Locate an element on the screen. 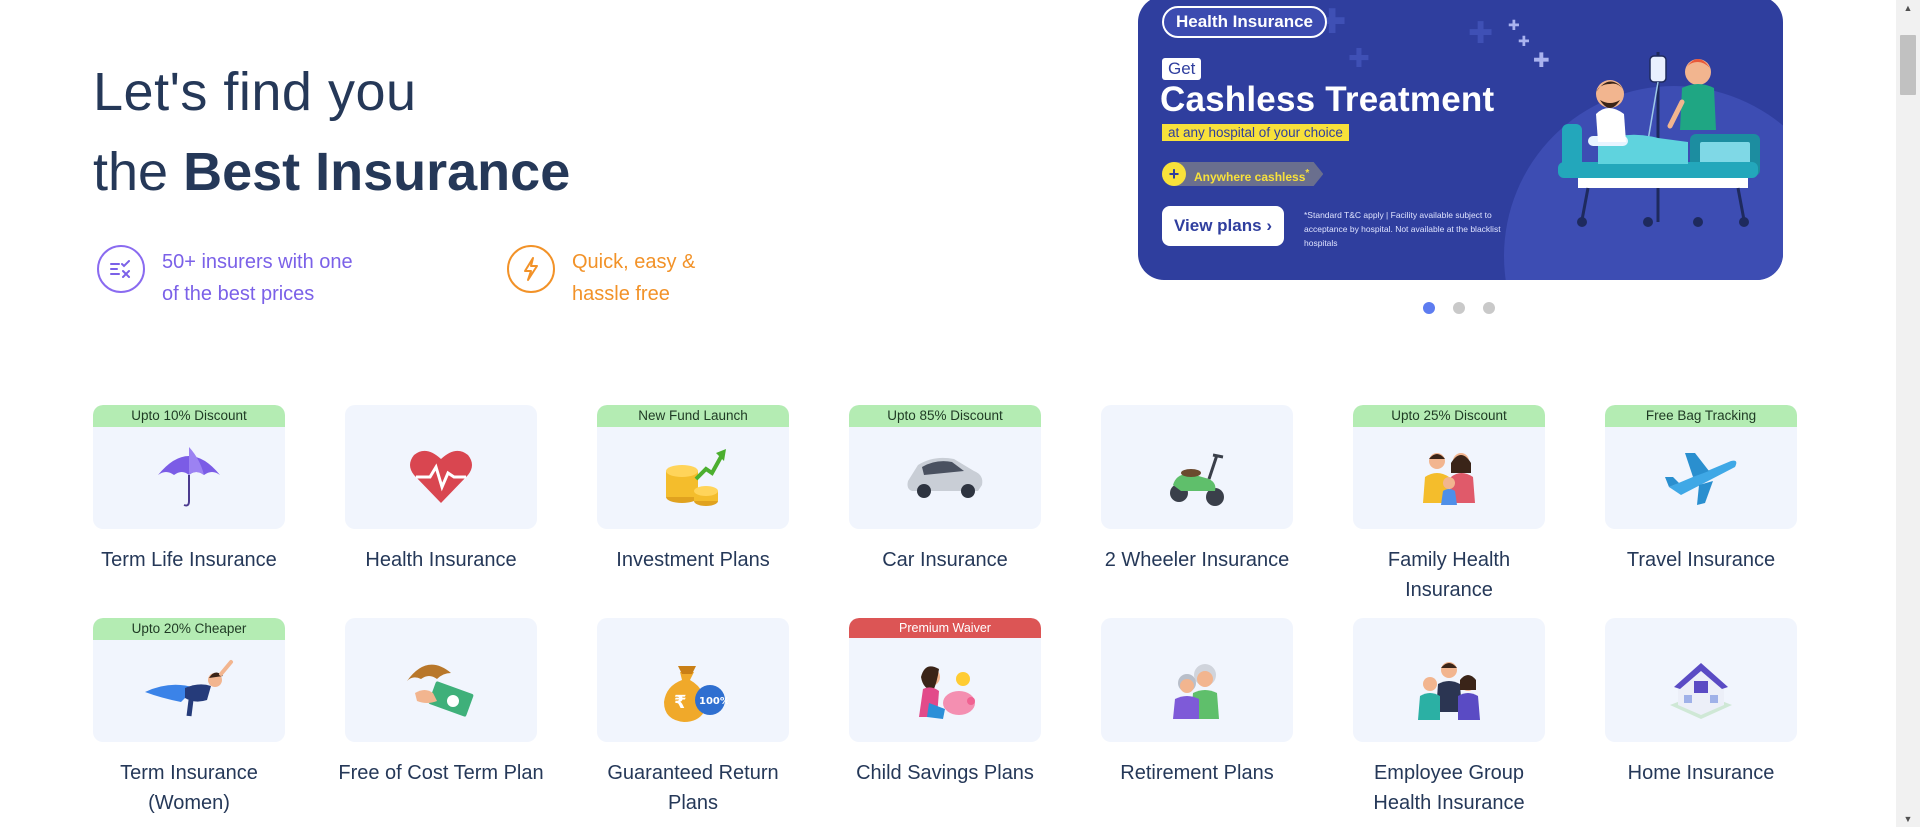 This screenshot has width=1920, height=827. product-card-health: Health Insurance is located at coordinates (441, 490).